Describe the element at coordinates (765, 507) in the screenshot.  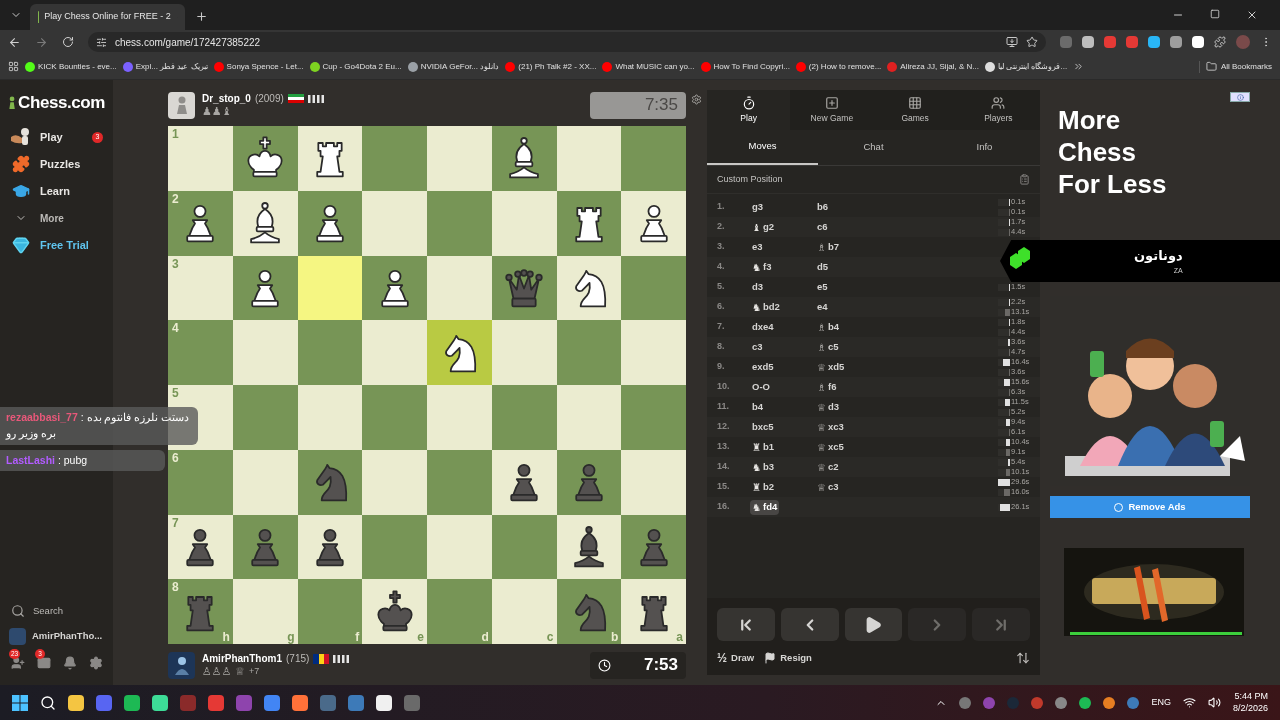
I see `move-notation: ♞ fd4` at that location.